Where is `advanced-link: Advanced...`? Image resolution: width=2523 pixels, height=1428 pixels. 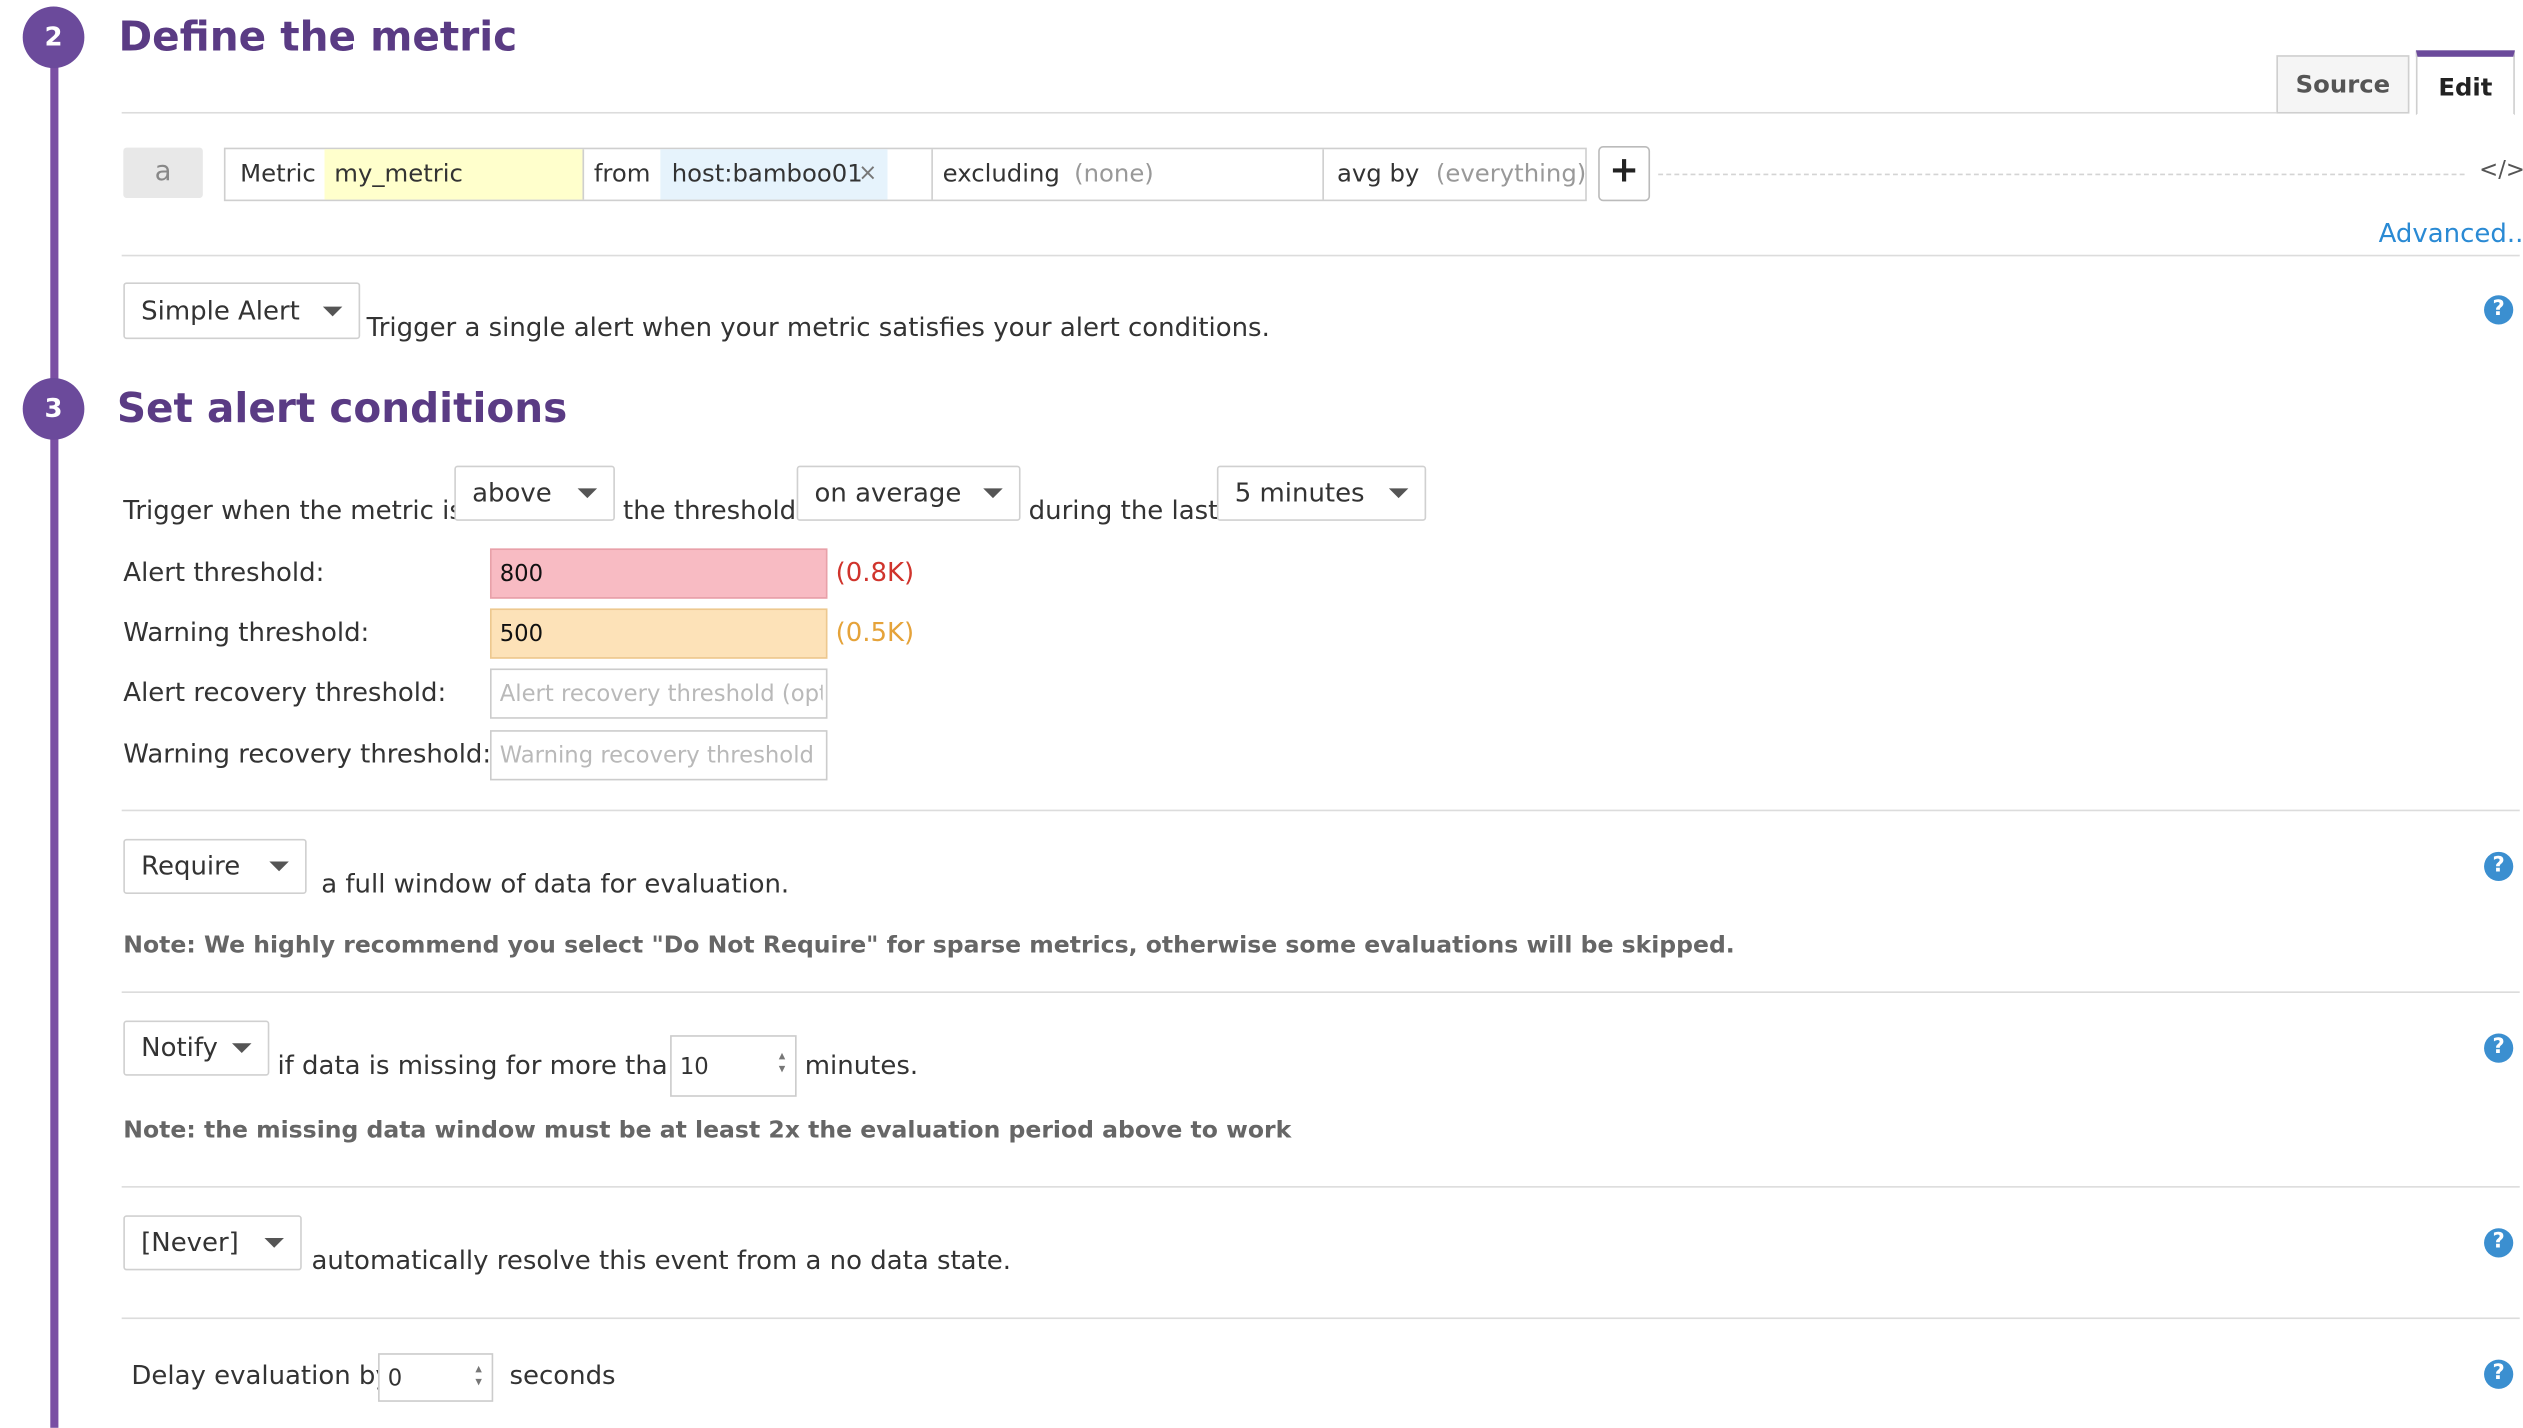
advanced-link: Advanced... is located at coordinates (2451, 232).